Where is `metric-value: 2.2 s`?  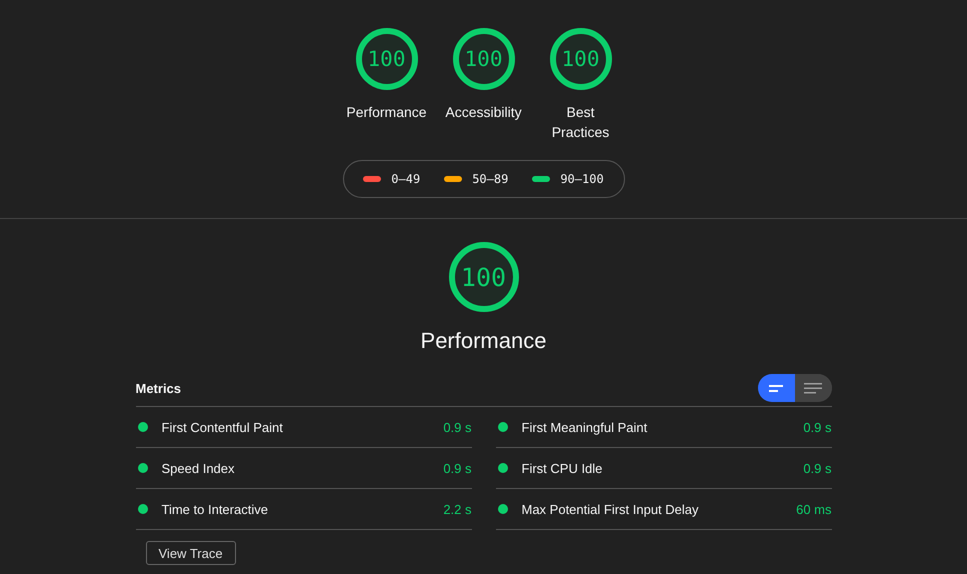
metric-value: 2.2 s is located at coordinates (457, 509).